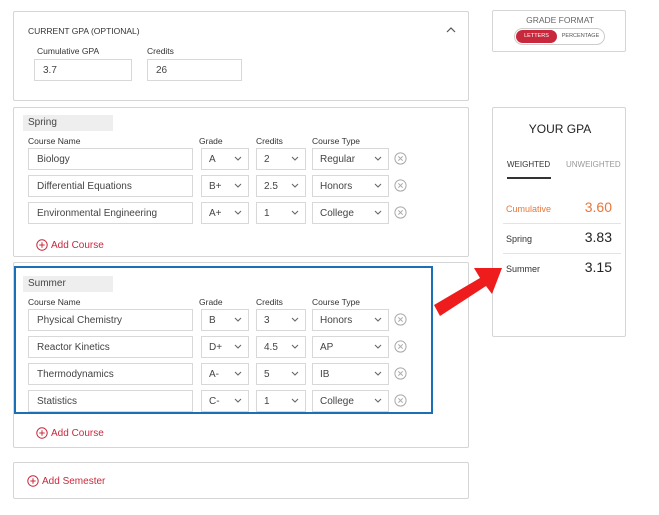  What do you see at coordinates (598, 267) in the screenshot?
I see `gpa-row-value: 3.15` at bounding box center [598, 267].